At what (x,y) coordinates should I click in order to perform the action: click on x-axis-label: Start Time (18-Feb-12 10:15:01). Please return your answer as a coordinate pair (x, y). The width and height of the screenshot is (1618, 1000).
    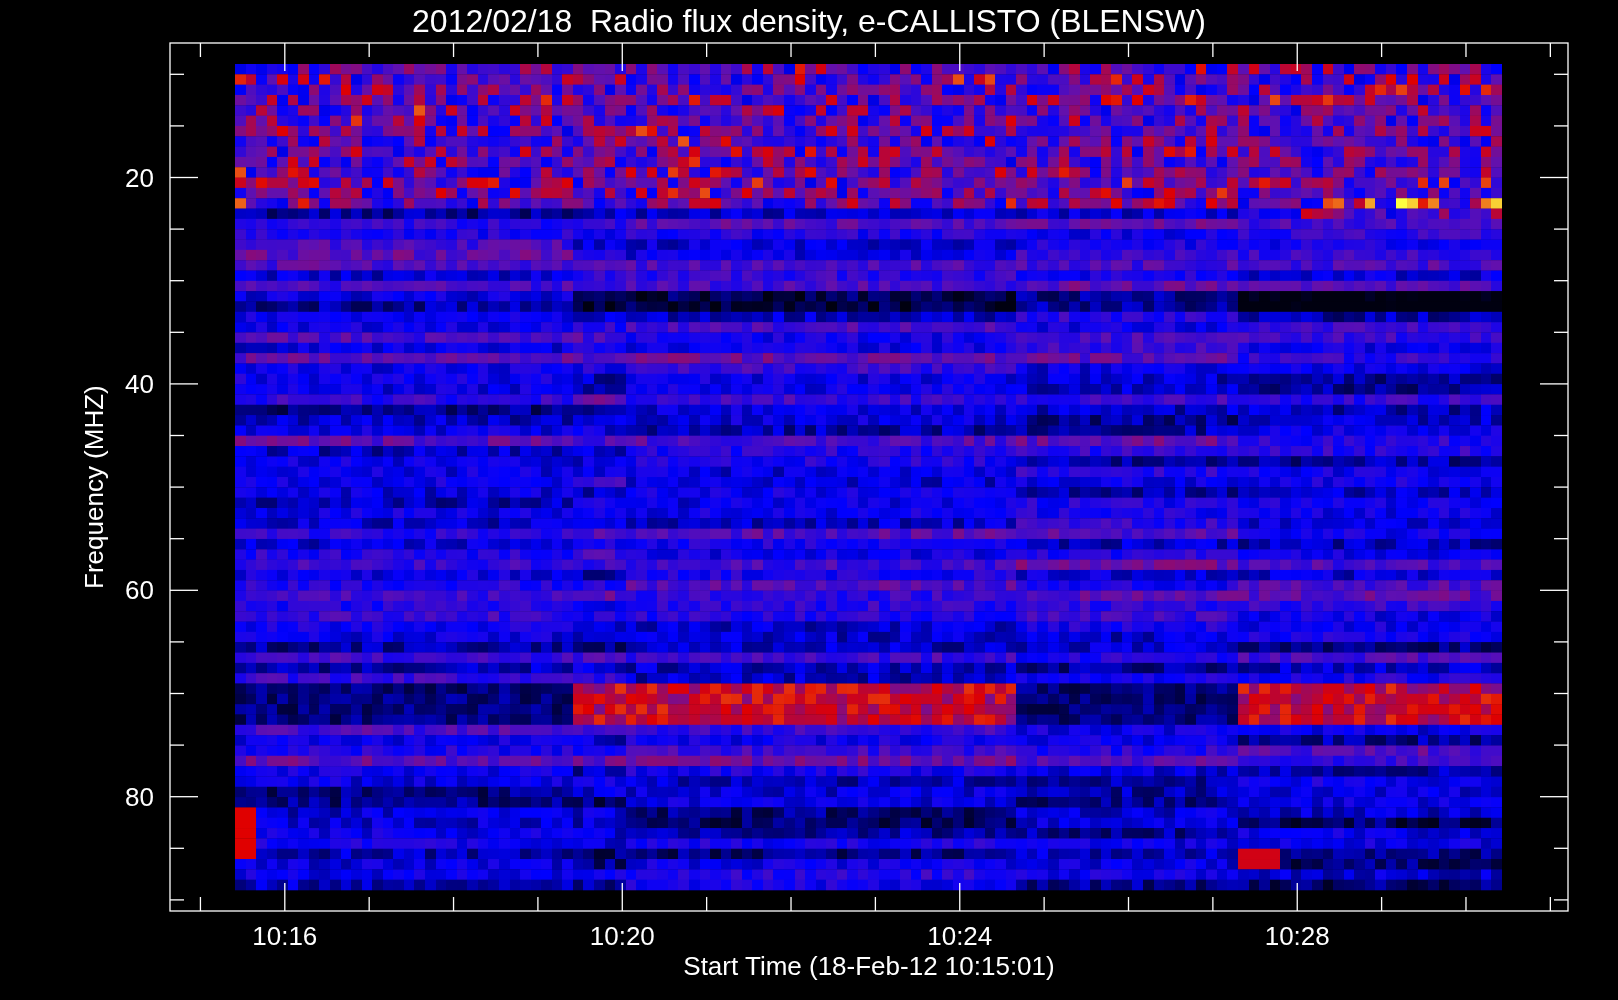
    Looking at the image, I should click on (869, 966).